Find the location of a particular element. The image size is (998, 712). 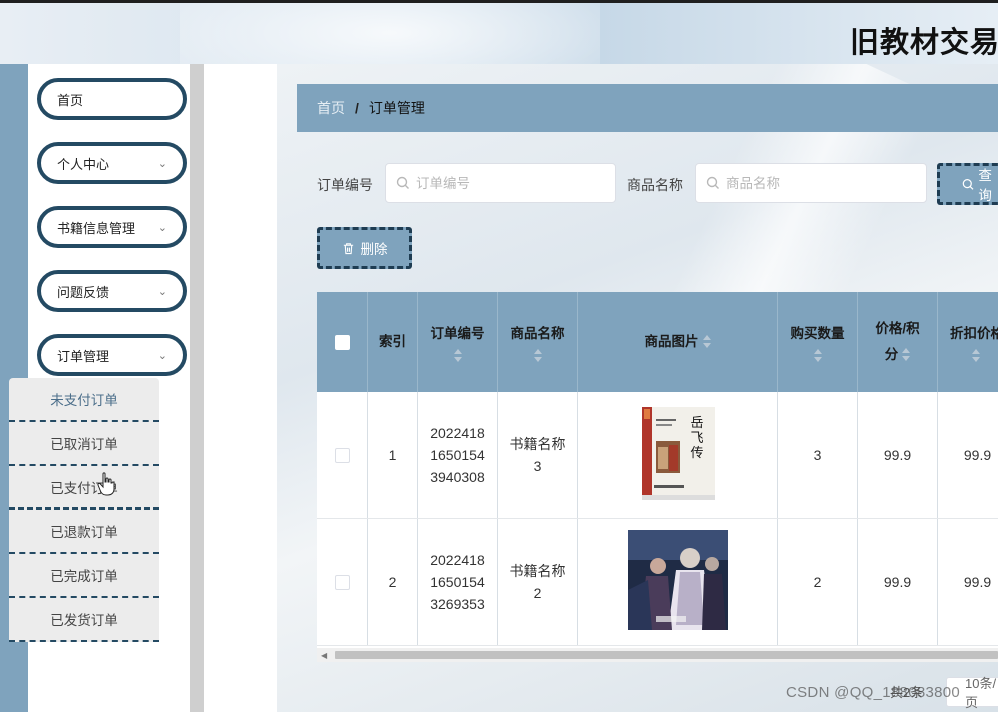

header-index: 索引 is located at coordinates (393, 342).